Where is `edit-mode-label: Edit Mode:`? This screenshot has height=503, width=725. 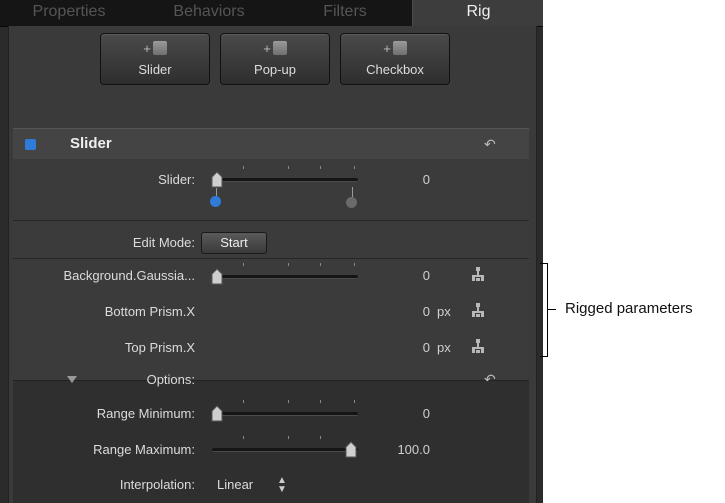 edit-mode-label: Edit Mode: is located at coordinates (163, 242).